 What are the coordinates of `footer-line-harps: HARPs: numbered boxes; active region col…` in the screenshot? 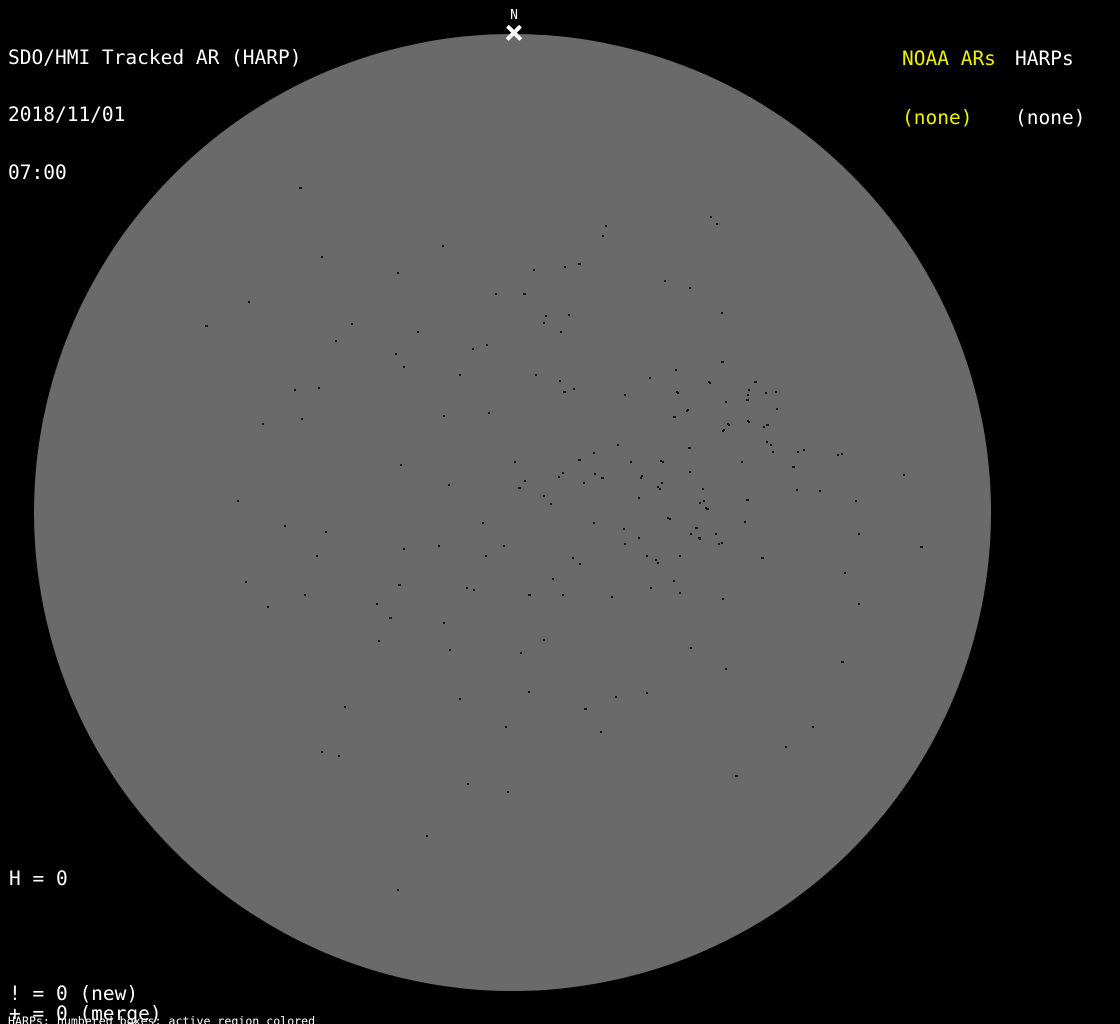 It's located at (162, 1018).